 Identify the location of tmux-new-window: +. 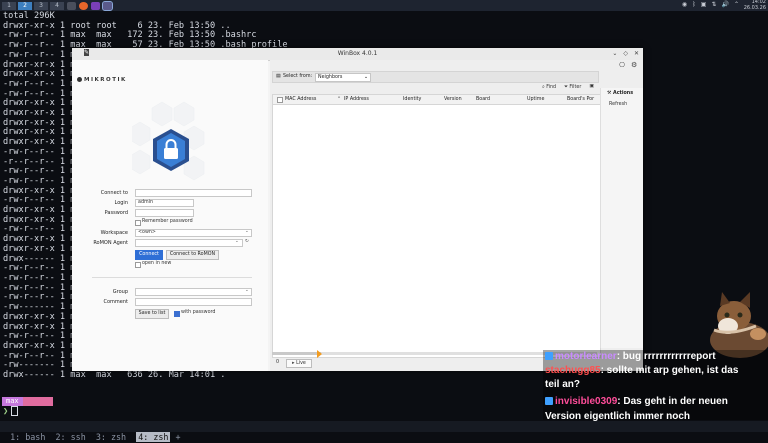
(178, 437).